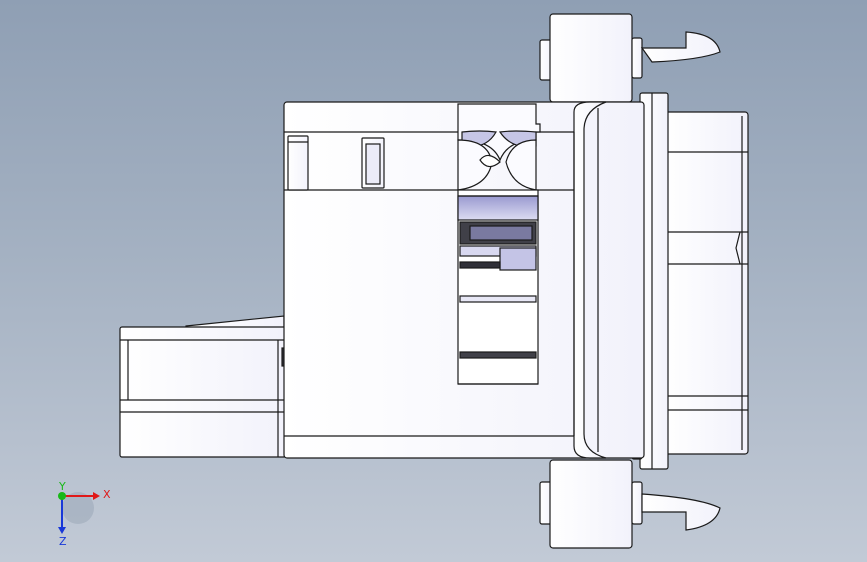 The width and height of the screenshot is (867, 562). Describe the element at coordinates (499, 244) in the screenshot. I see `terminal-slot` at that location.